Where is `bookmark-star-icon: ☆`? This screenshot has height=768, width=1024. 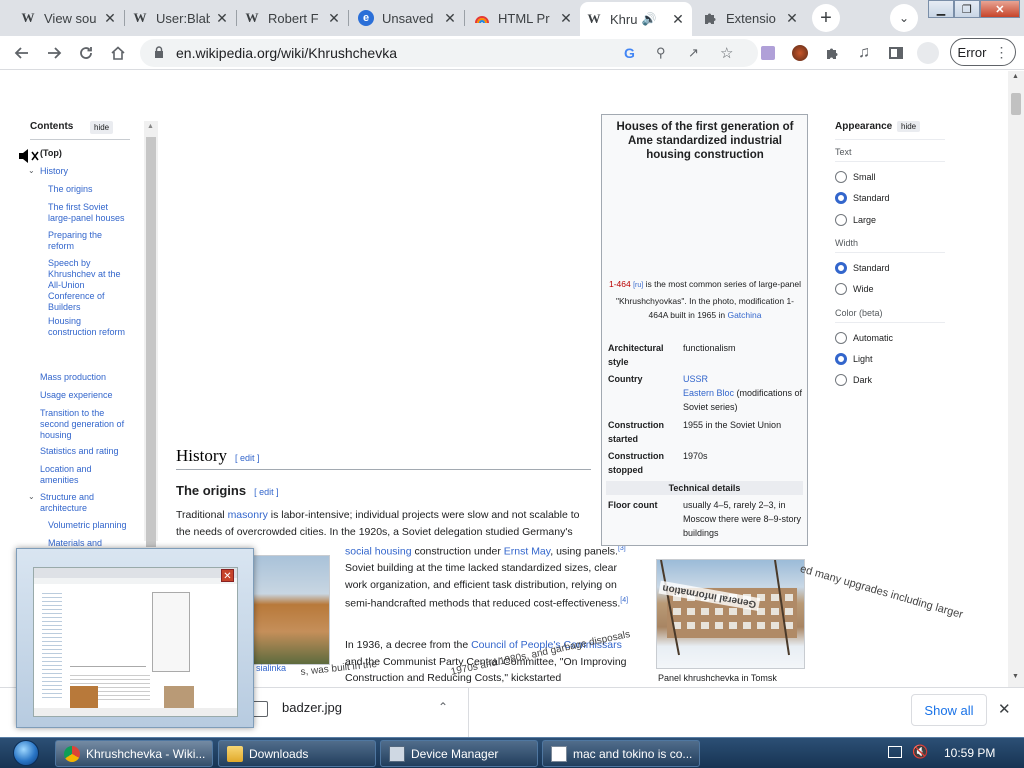
bookmark-star-icon: ☆ is located at coordinates (726, 53).